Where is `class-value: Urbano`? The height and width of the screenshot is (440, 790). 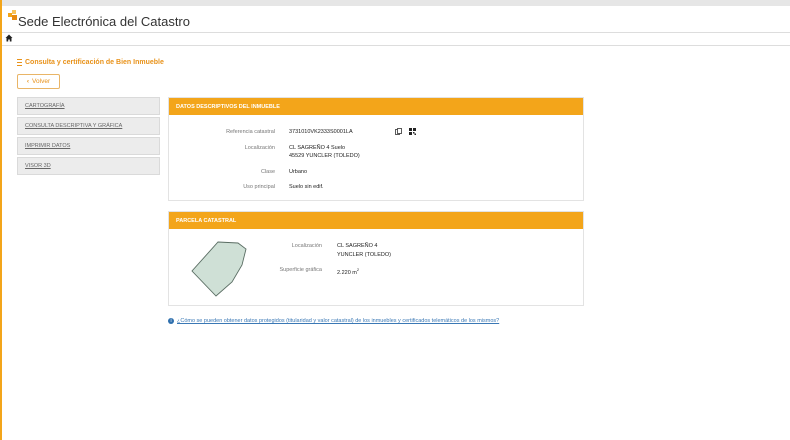
class-value: Urbano is located at coordinates (298, 172).